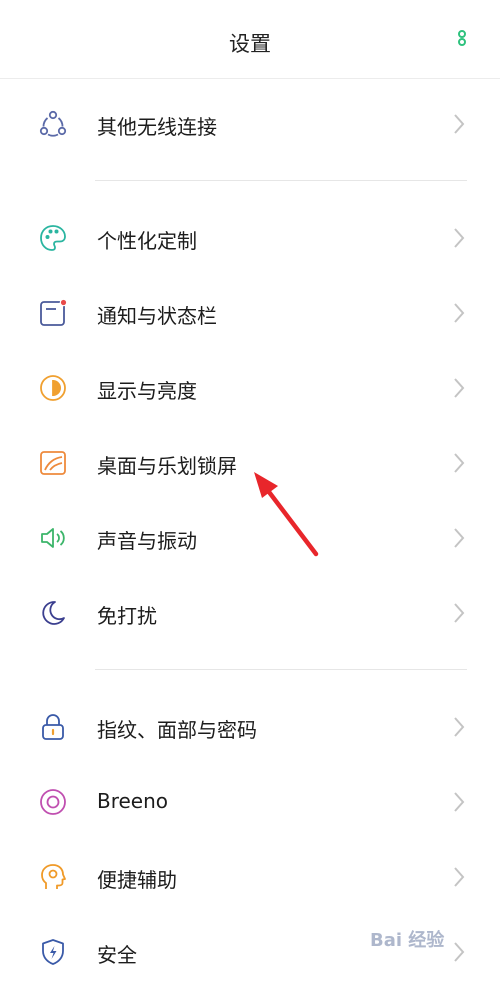 The height and width of the screenshot is (982, 500). I want to click on settings-item-label: 指纹、面部与密码, so click(177, 730).